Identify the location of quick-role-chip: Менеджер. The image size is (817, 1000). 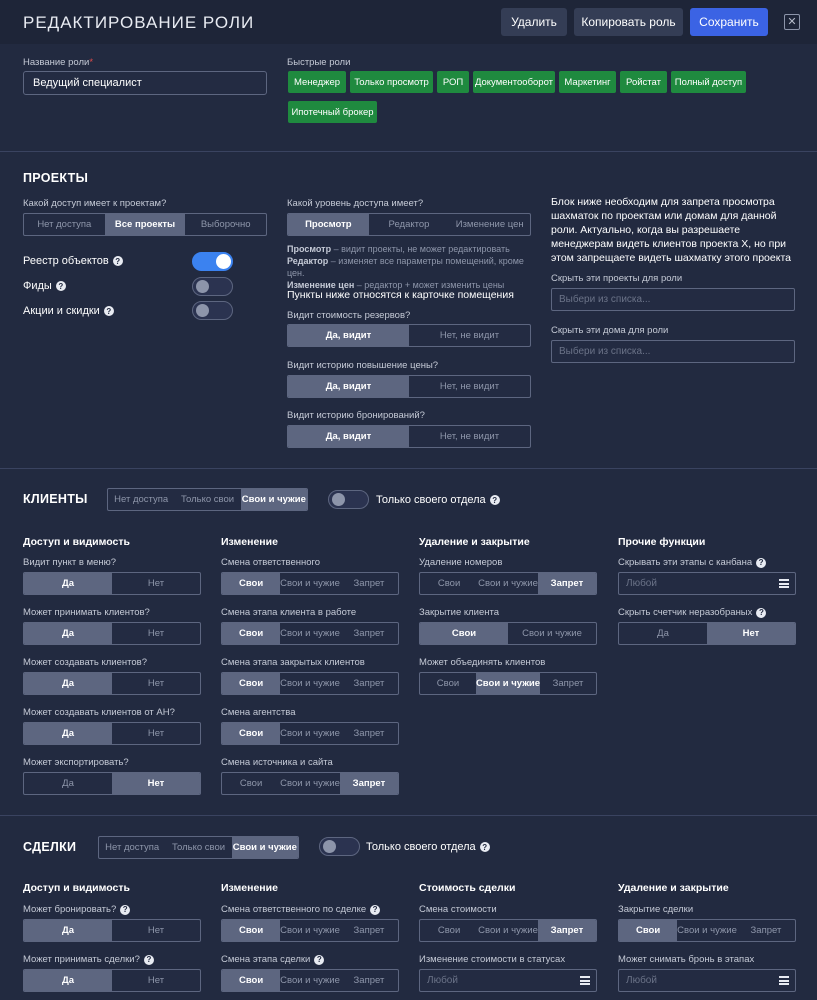
(317, 82).